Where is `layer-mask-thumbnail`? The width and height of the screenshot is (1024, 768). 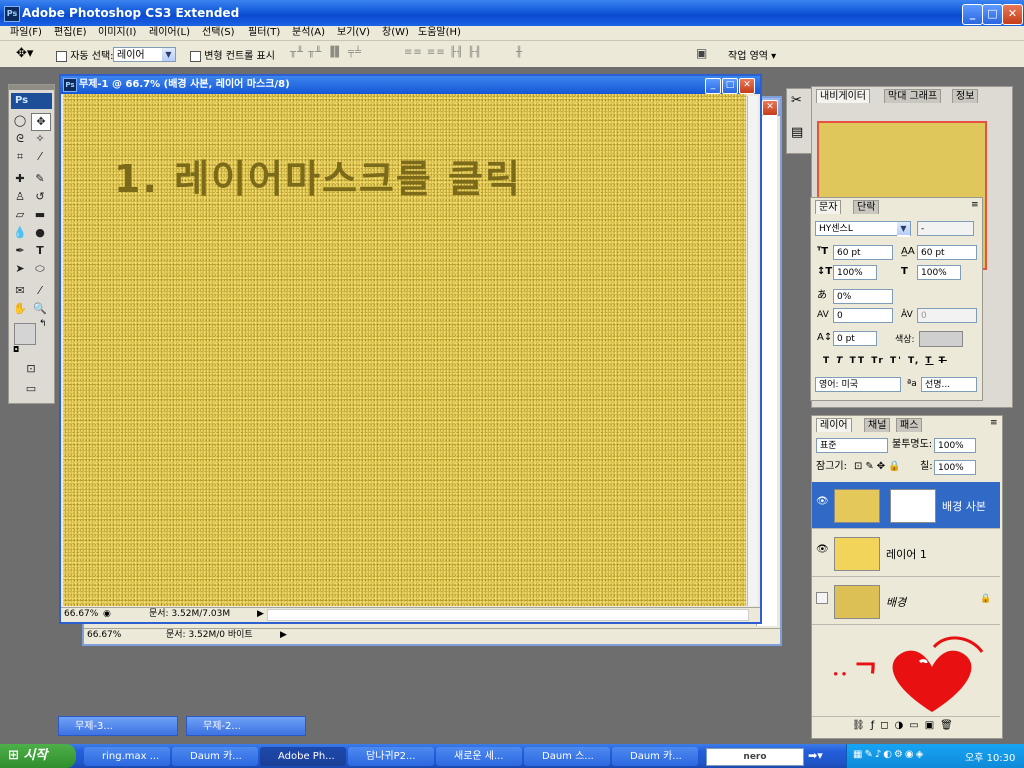 layer-mask-thumbnail is located at coordinates (913, 506).